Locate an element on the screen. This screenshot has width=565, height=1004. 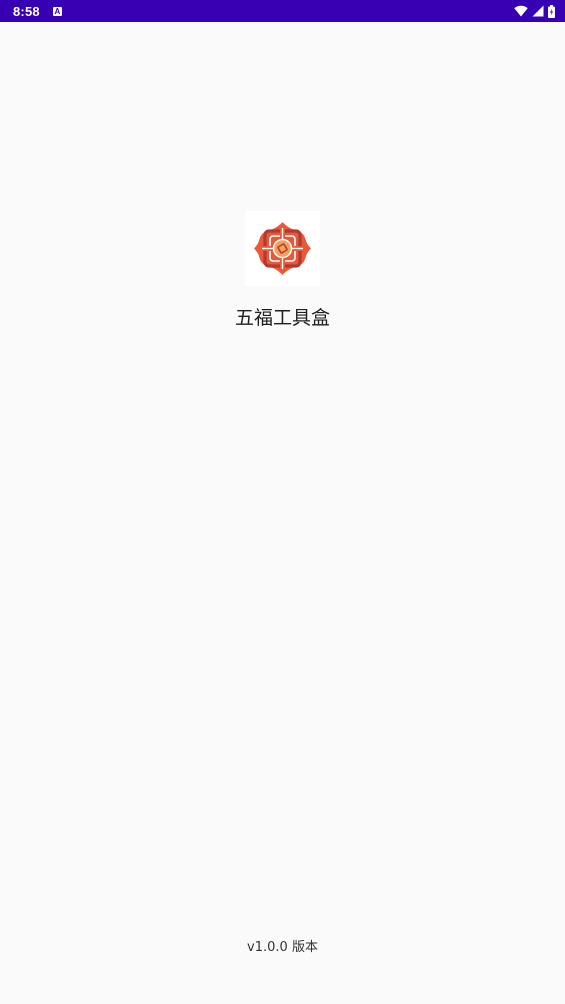
battery-icon is located at coordinates (551, 11).